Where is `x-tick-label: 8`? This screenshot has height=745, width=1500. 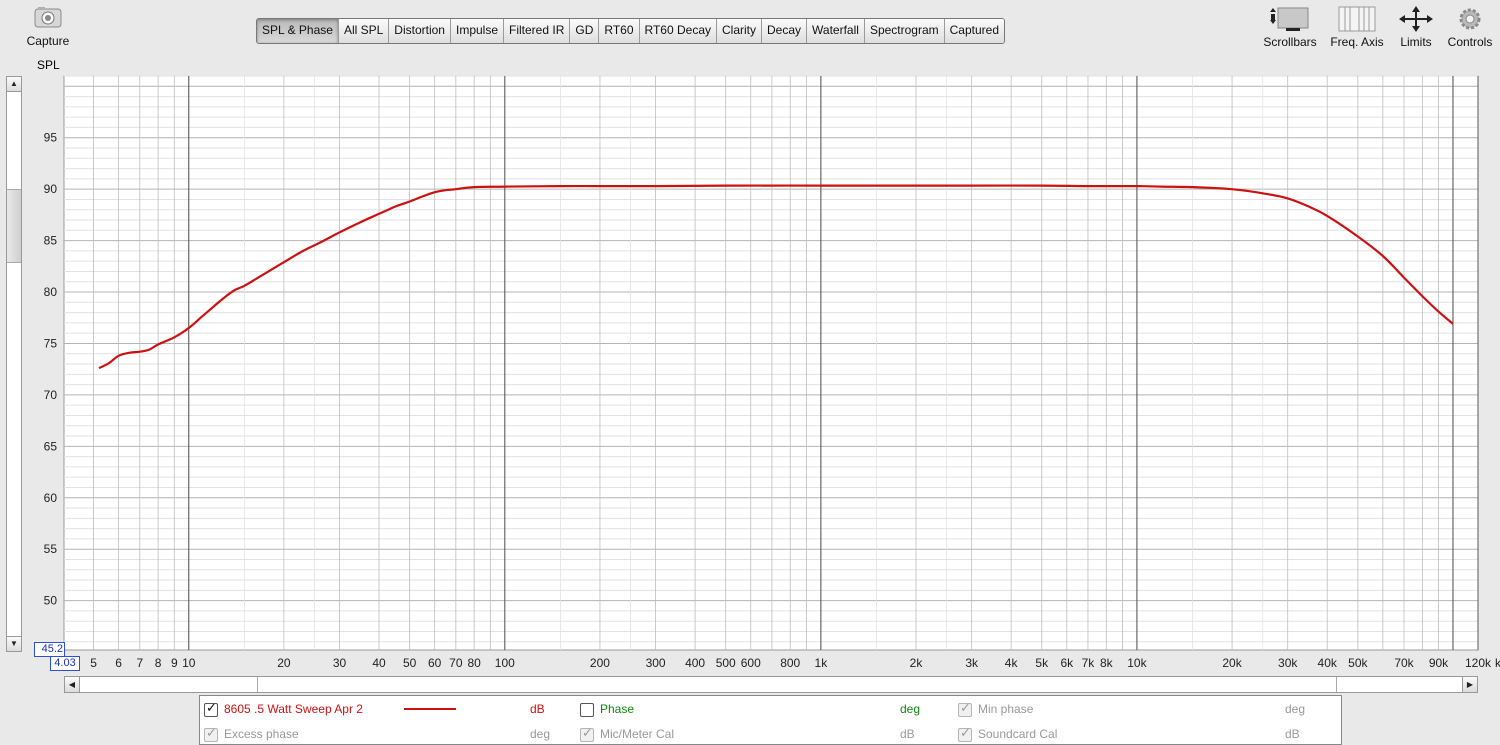 x-tick-label: 8 is located at coordinates (158, 663).